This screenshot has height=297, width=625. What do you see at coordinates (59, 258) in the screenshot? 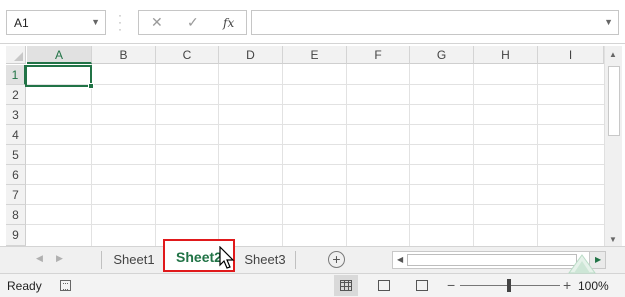
I see `tab-scroll-right-icon: ▶` at bounding box center [59, 258].